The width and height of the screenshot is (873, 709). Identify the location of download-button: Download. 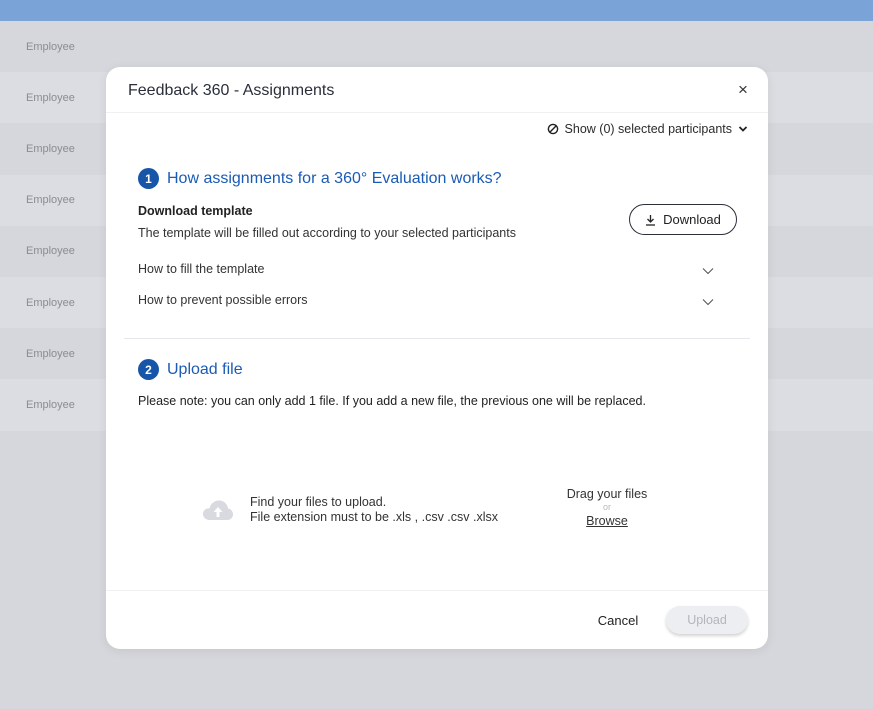
(683, 219).